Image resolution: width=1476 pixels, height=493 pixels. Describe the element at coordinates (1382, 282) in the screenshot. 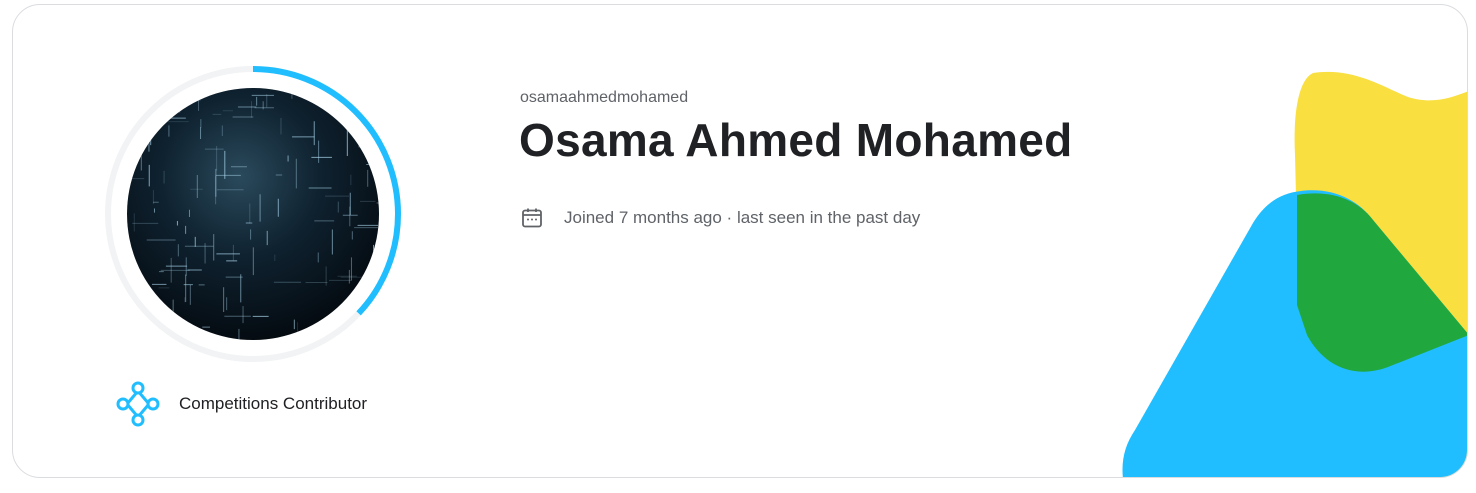

I see `green-shape` at that location.